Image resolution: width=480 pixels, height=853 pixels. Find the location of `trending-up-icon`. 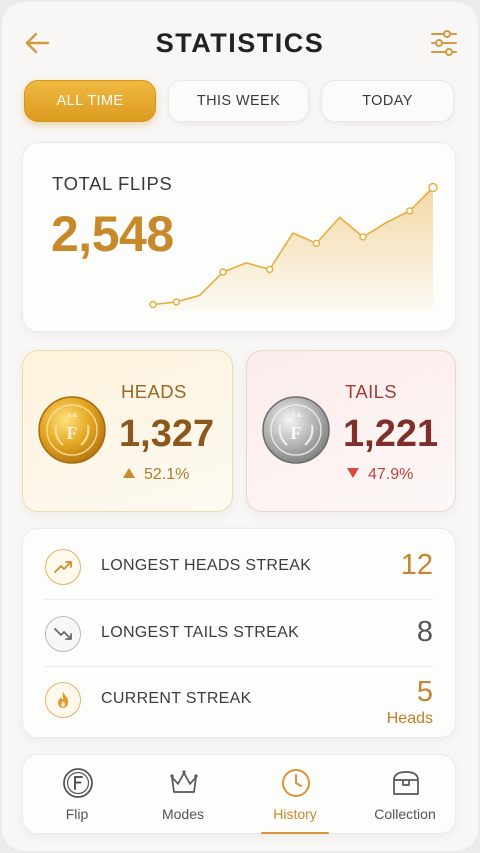

trending-up-icon is located at coordinates (63, 567).